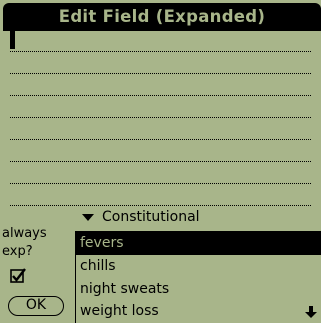 This screenshot has height=323, width=321. What do you see at coordinates (311, 312) in the screenshot?
I see `scroll-down-arrow-icon` at bounding box center [311, 312].